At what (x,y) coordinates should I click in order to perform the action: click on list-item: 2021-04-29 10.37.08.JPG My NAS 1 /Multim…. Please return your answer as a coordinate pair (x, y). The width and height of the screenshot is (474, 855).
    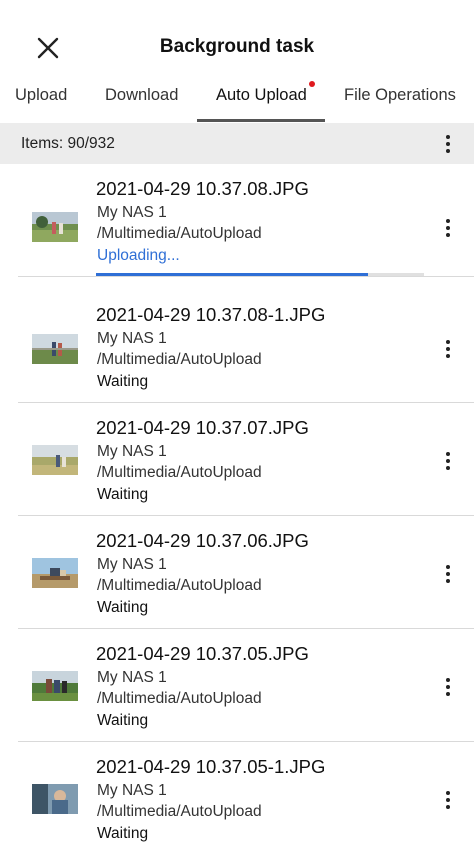
    Looking at the image, I should click on (237, 220).